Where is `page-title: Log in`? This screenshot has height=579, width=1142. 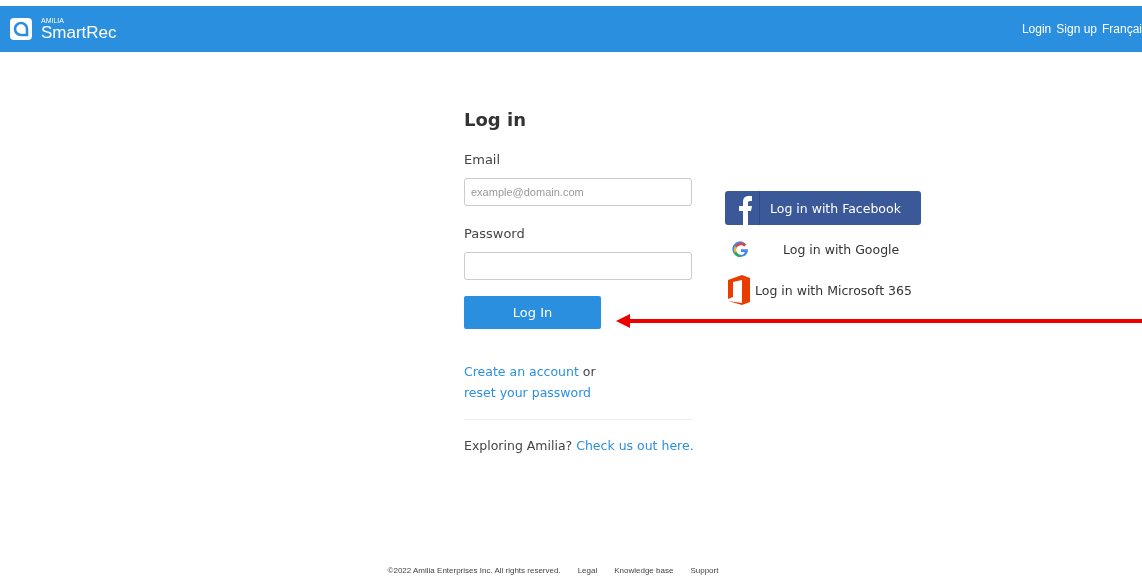
page-title: Log in is located at coordinates (495, 120).